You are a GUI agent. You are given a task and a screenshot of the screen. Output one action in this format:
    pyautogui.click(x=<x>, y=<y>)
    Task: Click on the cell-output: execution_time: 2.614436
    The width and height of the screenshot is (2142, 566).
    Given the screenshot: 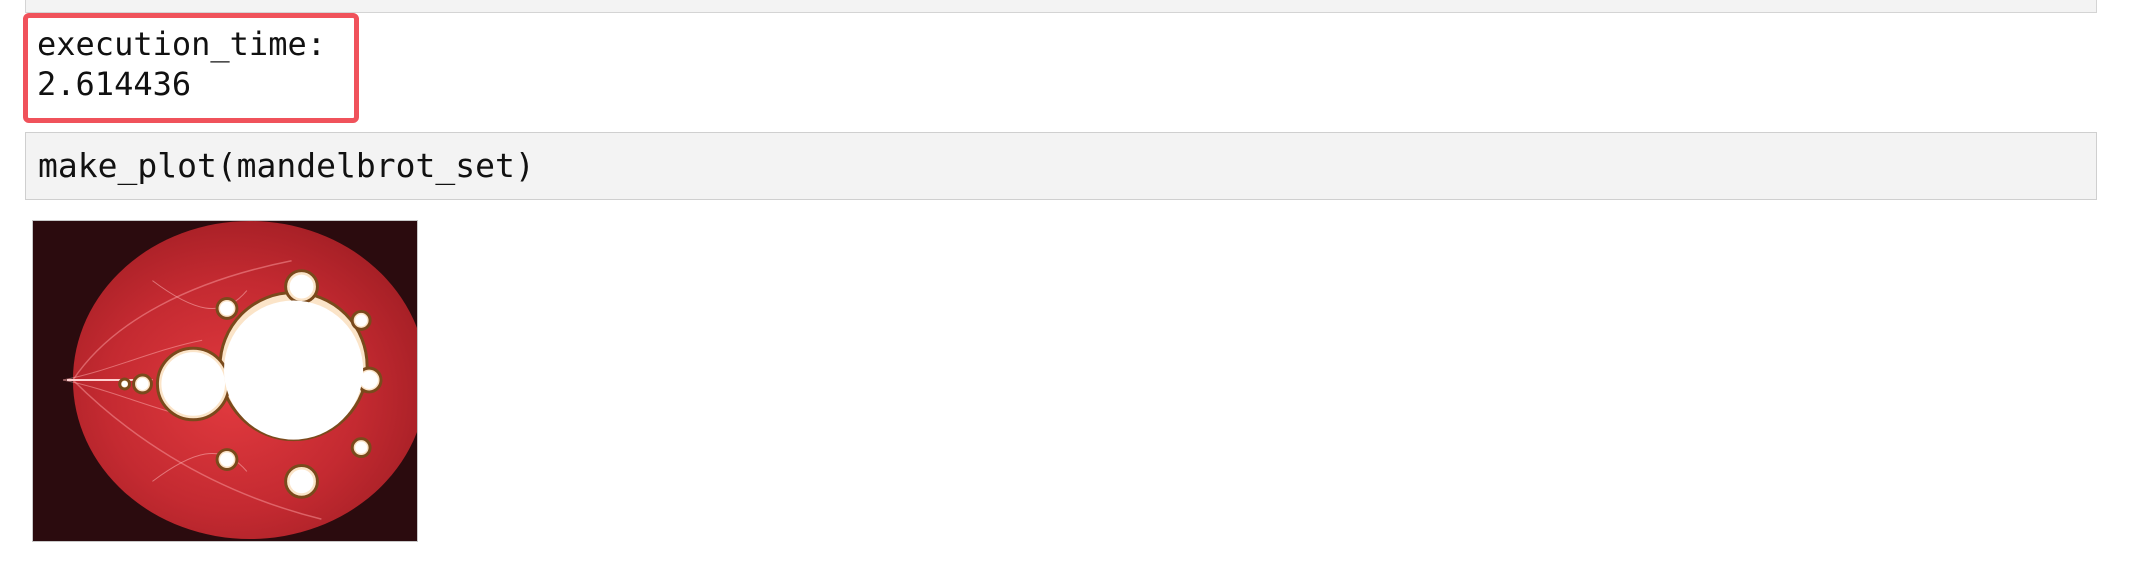 What is the action you would take?
    pyautogui.click(x=181, y=64)
    